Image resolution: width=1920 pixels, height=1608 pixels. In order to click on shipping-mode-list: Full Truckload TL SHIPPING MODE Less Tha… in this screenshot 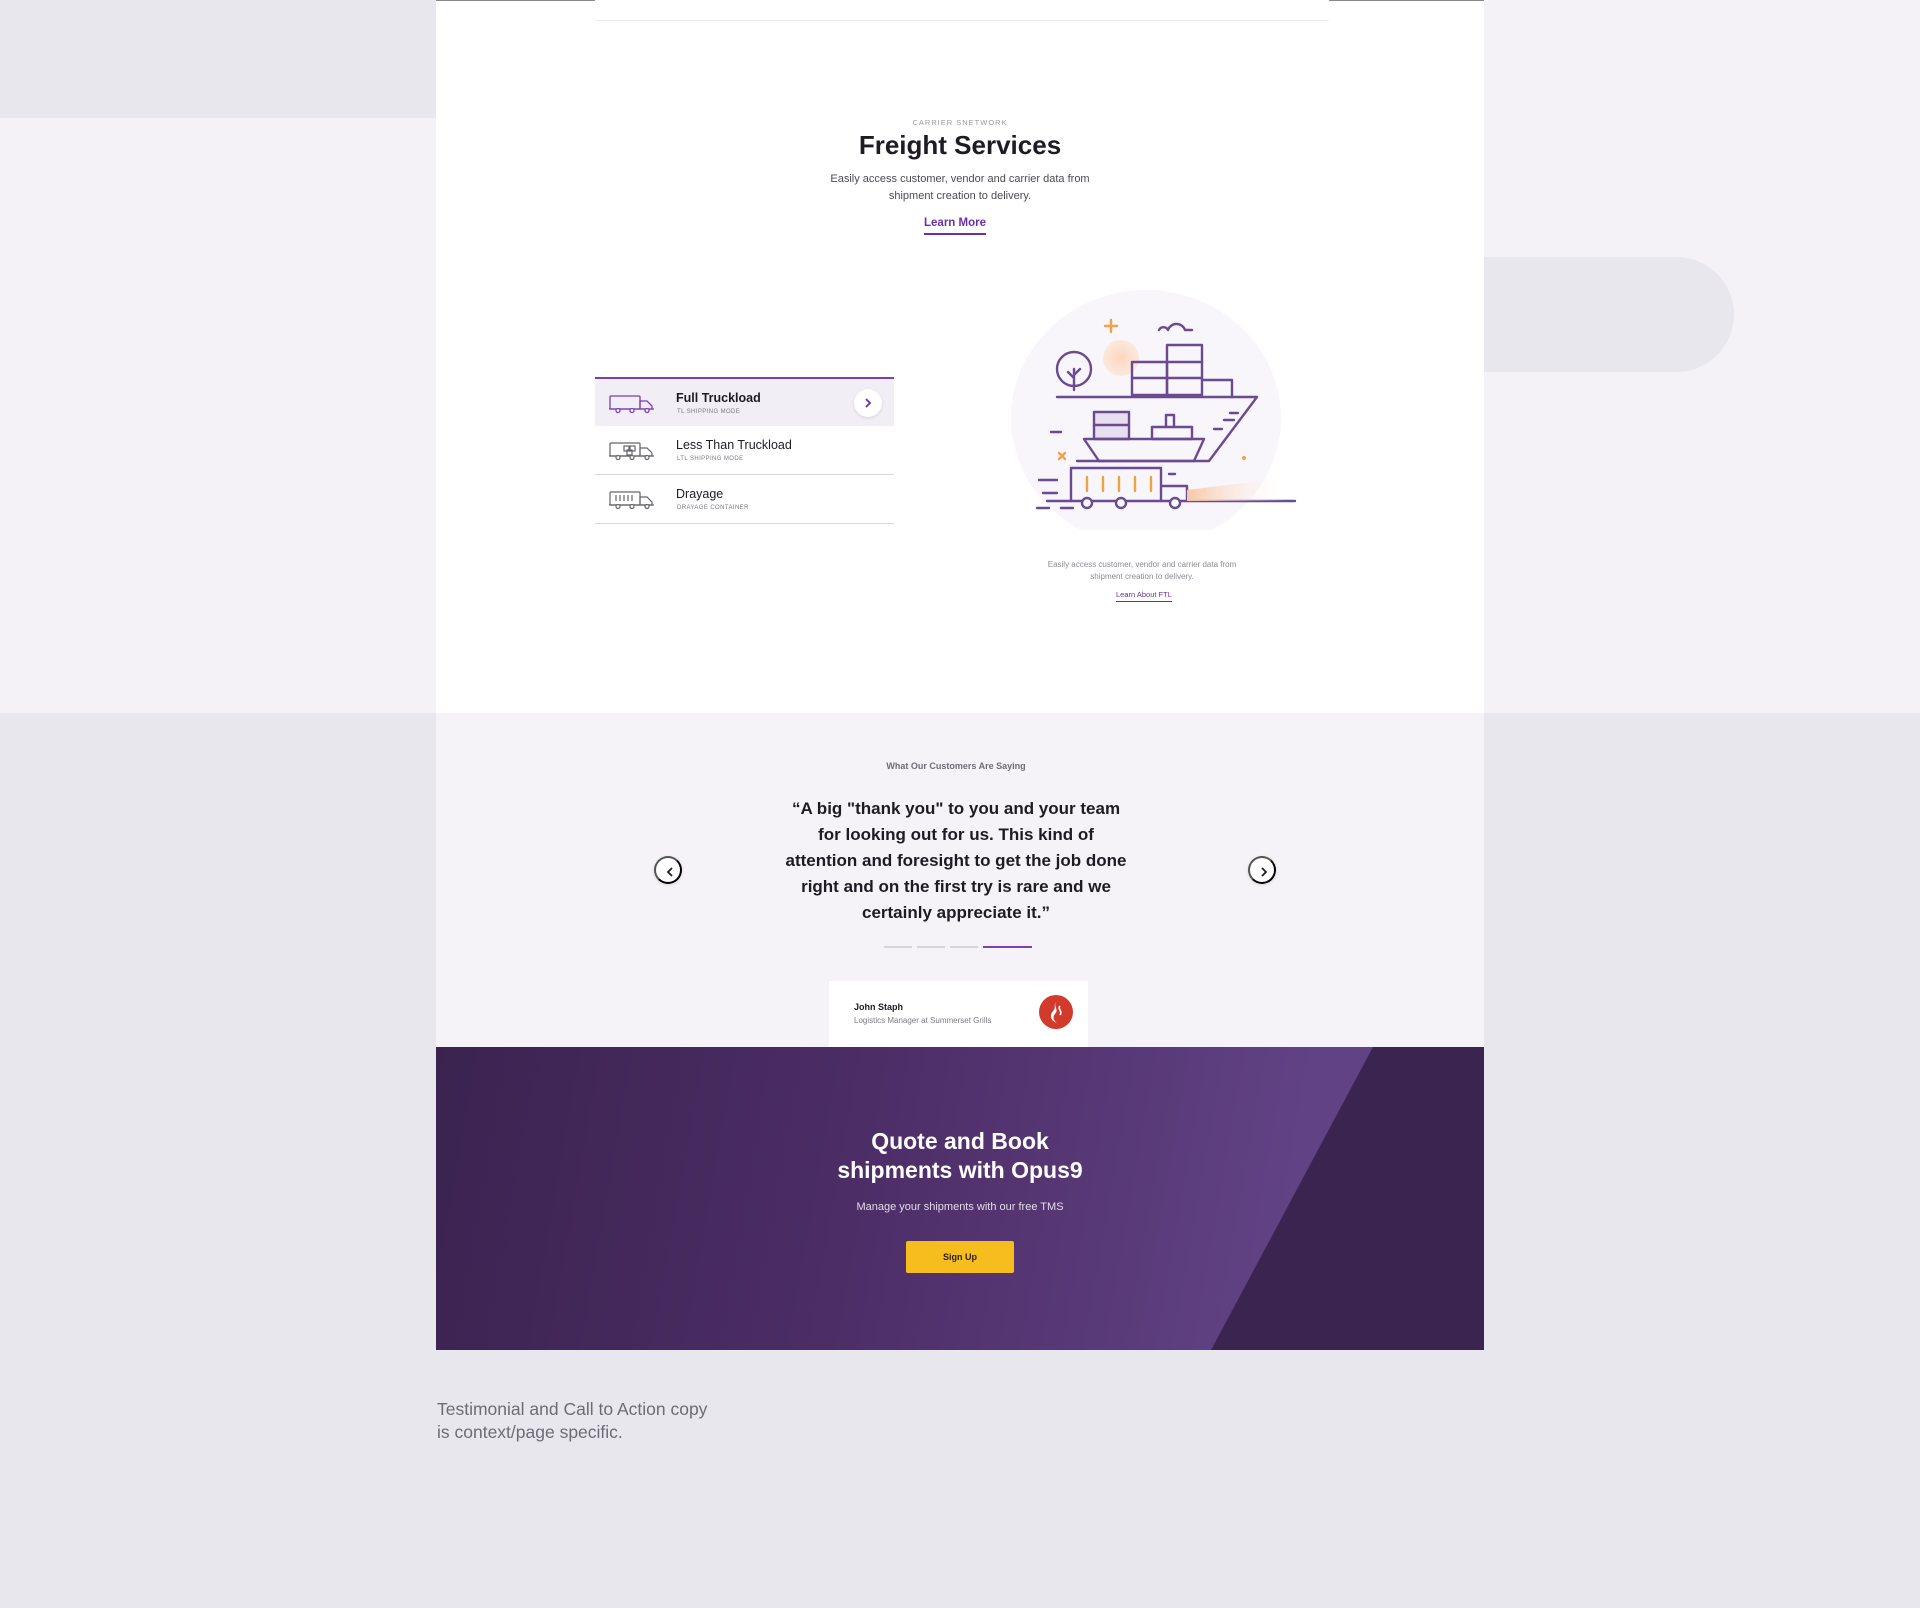, I will do `click(744, 450)`.